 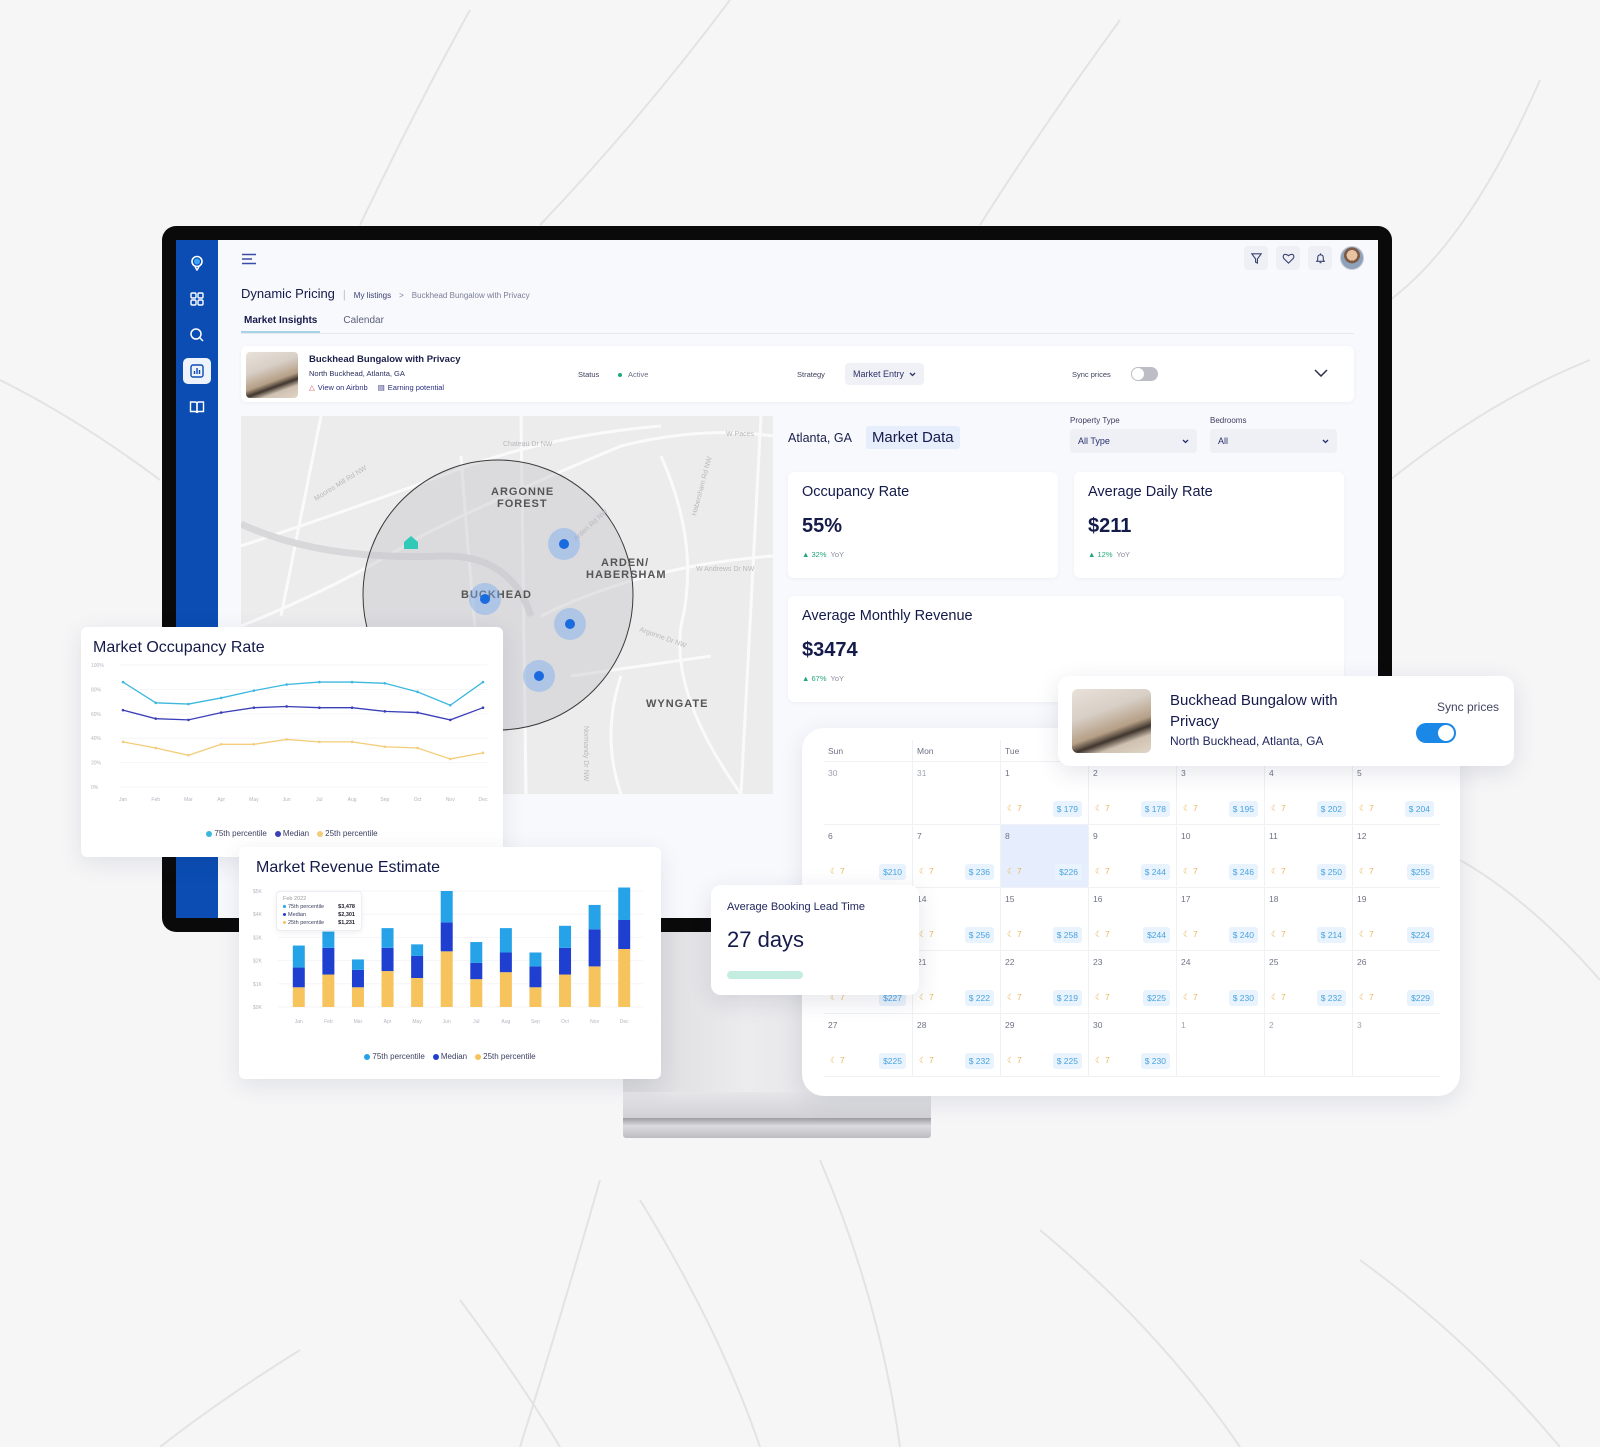 I want to click on calendar-day-cell: 9 ☾ 7 $ 244, so click(x=1132, y=856).